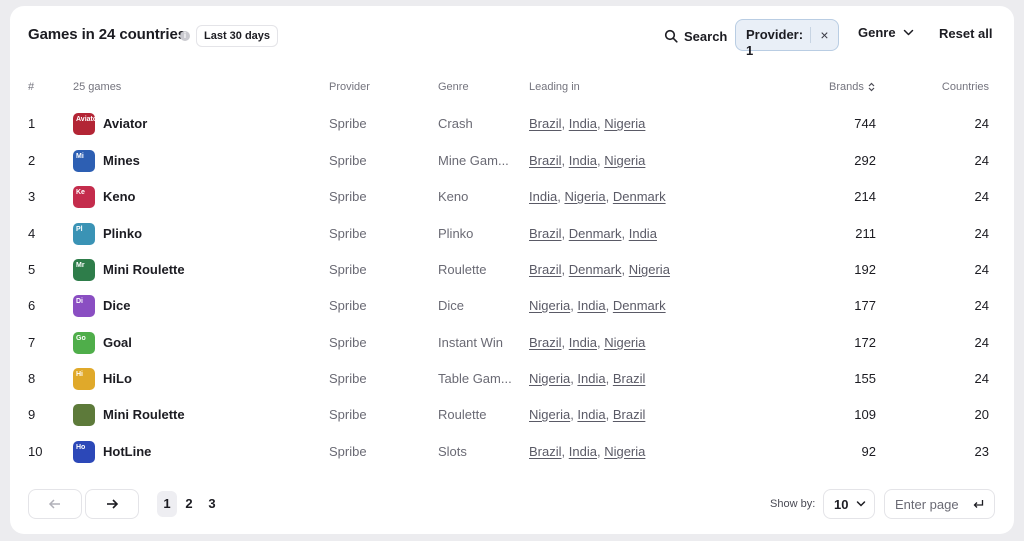 This screenshot has height=541, width=1024. What do you see at coordinates (981, 451) in the screenshot?
I see `countries-count: 23` at bounding box center [981, 451].